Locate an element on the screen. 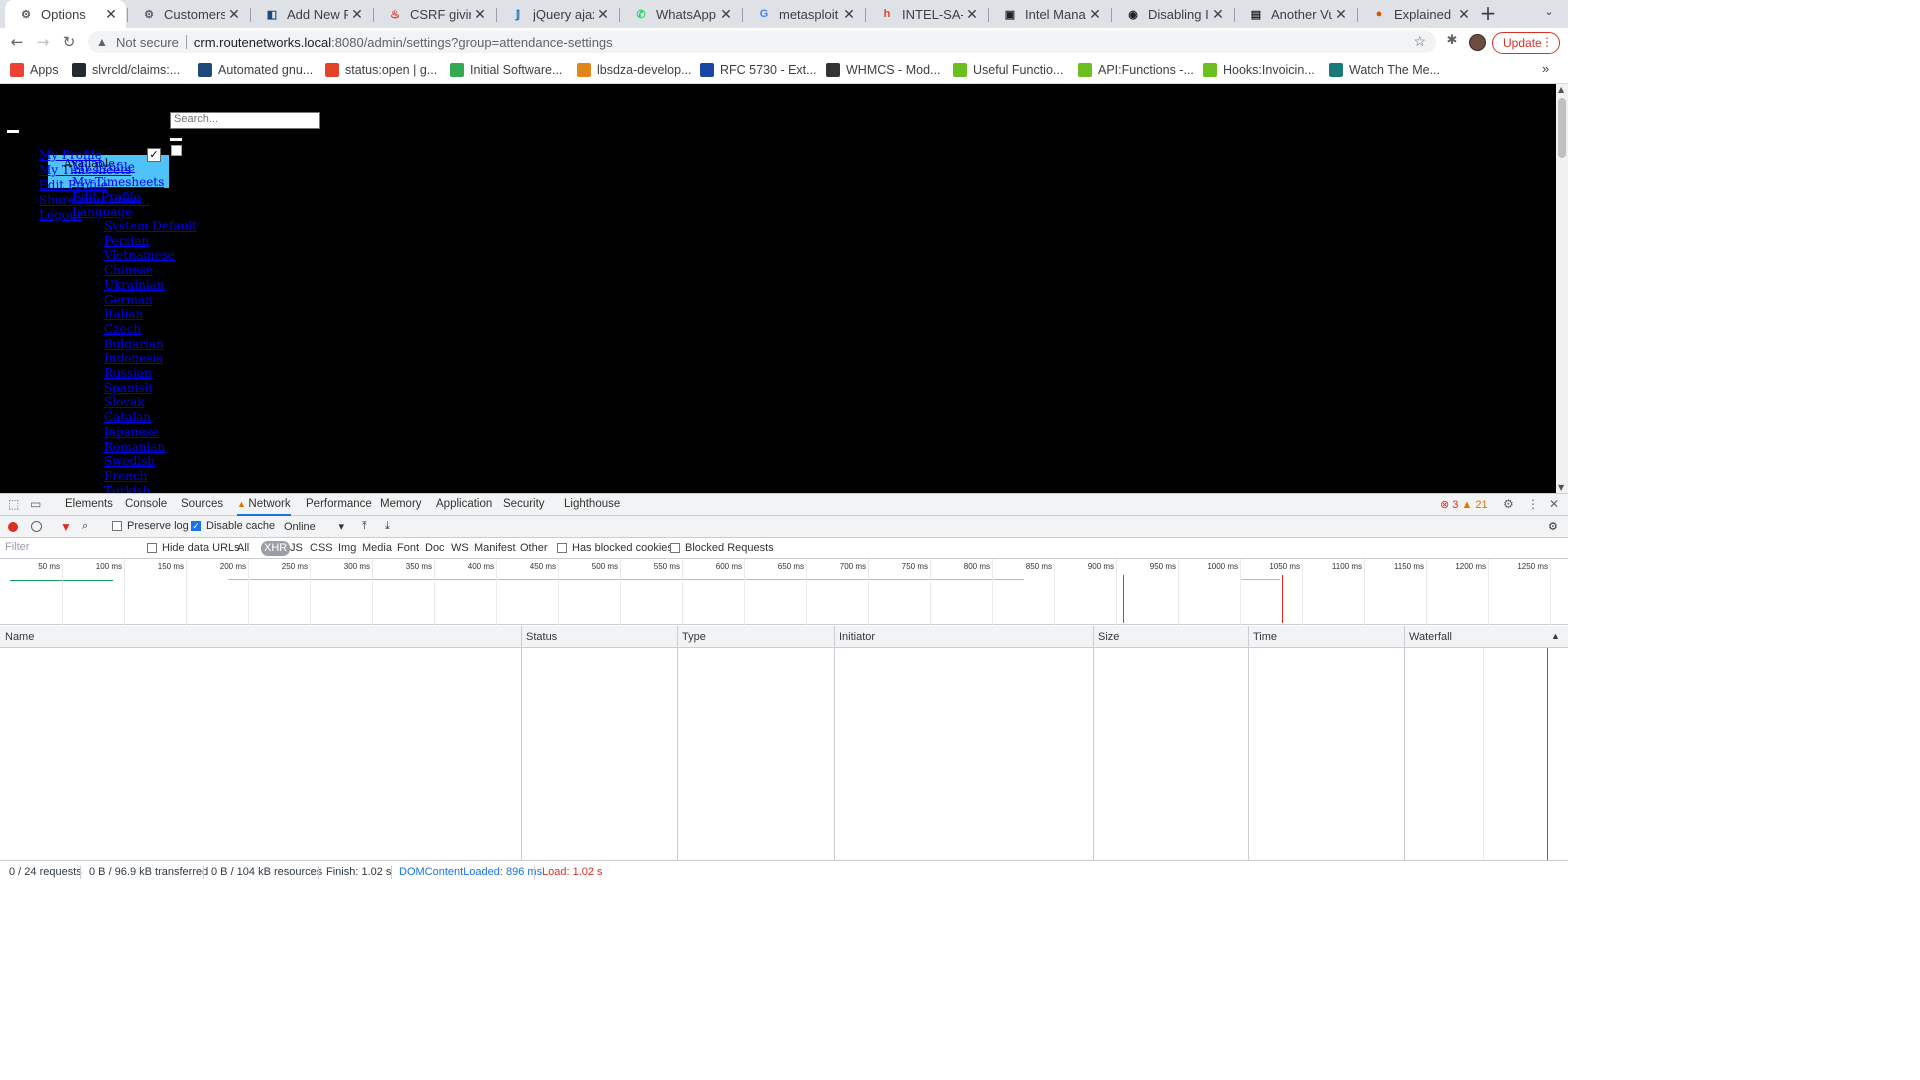  devtools-tab-lighthouse: Lighthouse is located at coordinates (592, 504).